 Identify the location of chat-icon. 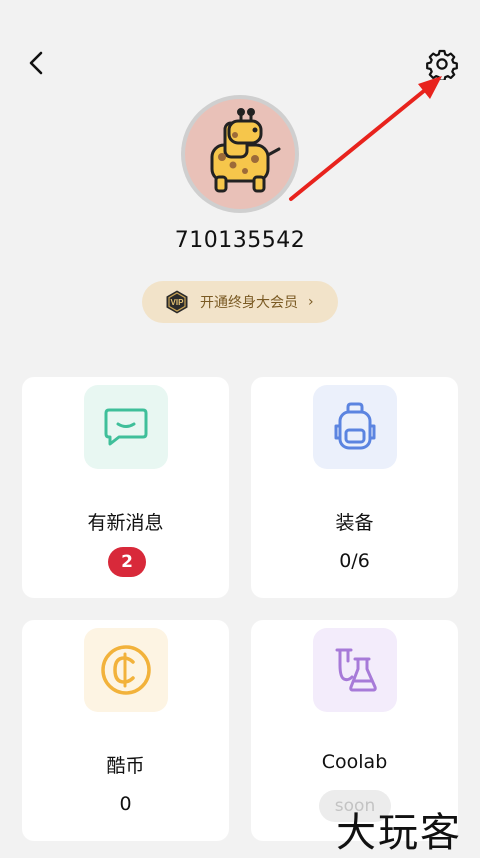
(126, 427).